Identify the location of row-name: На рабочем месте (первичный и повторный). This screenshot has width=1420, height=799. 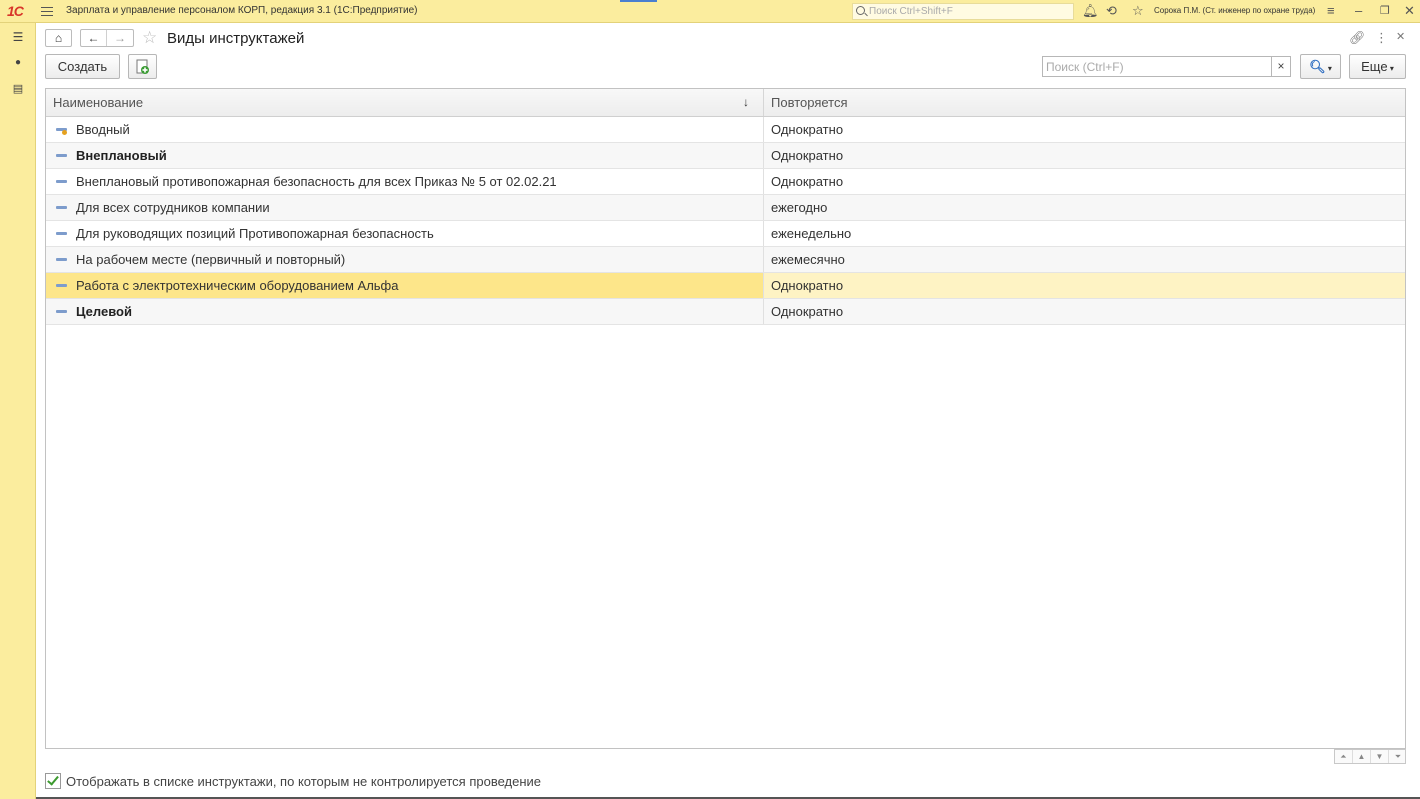
(211, 259).